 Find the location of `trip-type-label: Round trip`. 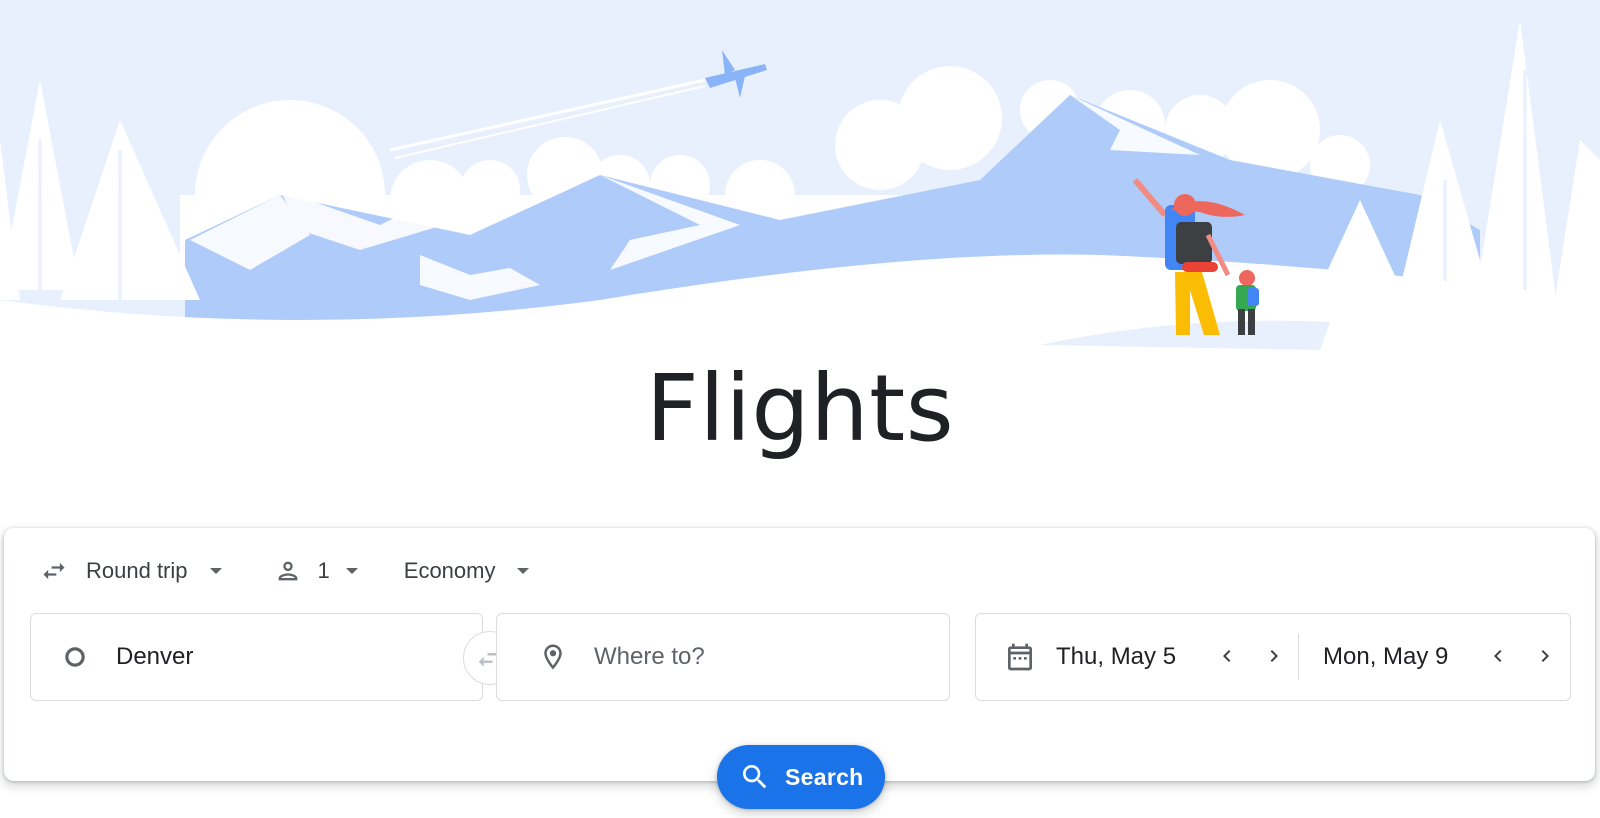

trip-type-label: Round trip is located at coordinates (137, 570).